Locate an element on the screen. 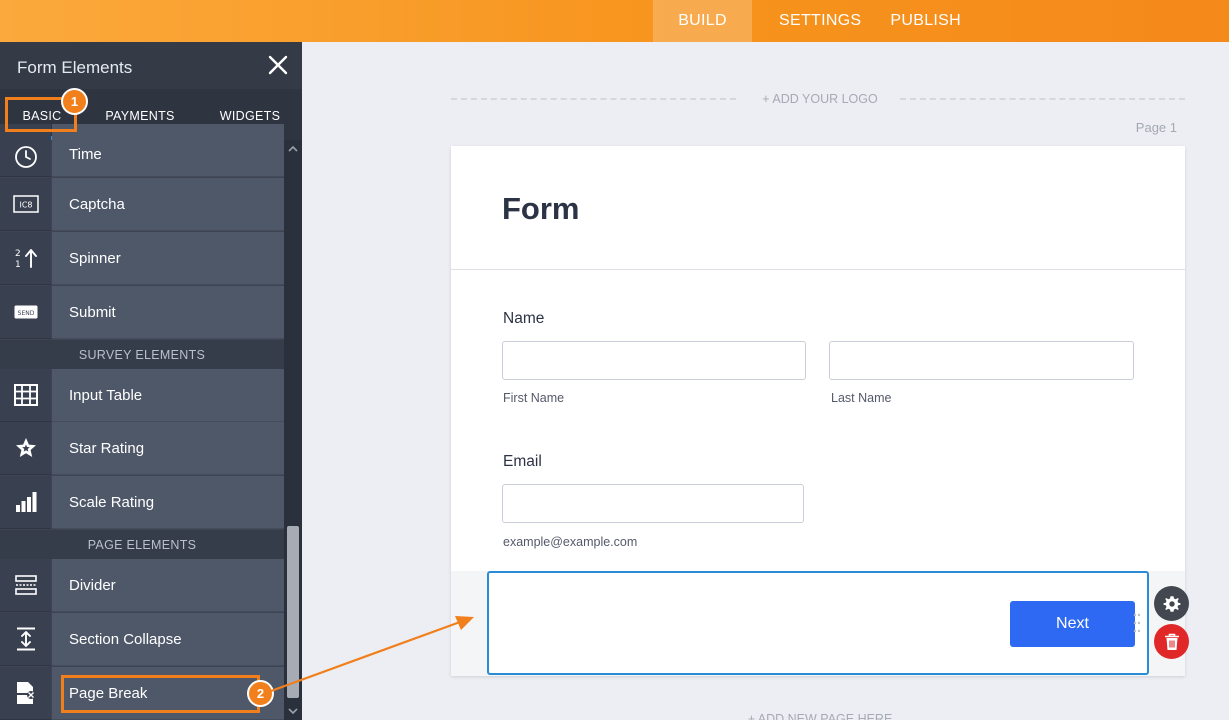 This screenshot has width=1229, height=720. svg-text: 1 is located at coordinates (18, 264).